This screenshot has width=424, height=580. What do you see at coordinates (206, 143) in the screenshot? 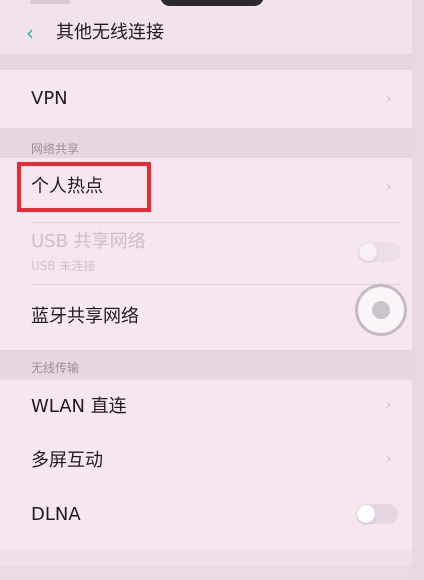
I see `network-sharing-header: 网络共享` at bounding box center [206, 143].